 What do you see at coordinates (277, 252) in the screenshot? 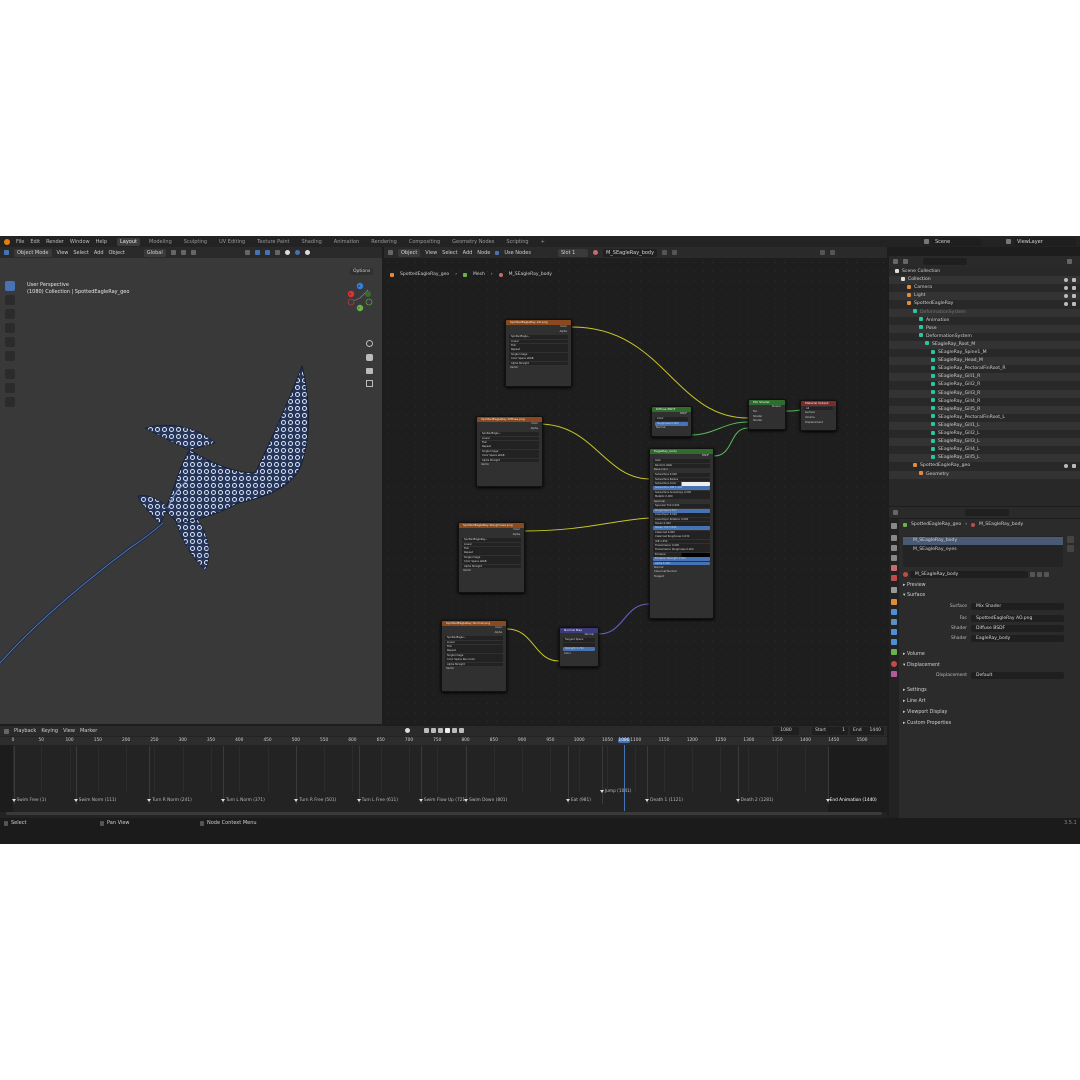
I see `xray-toggle-icon` at bounding box center [277, 252].